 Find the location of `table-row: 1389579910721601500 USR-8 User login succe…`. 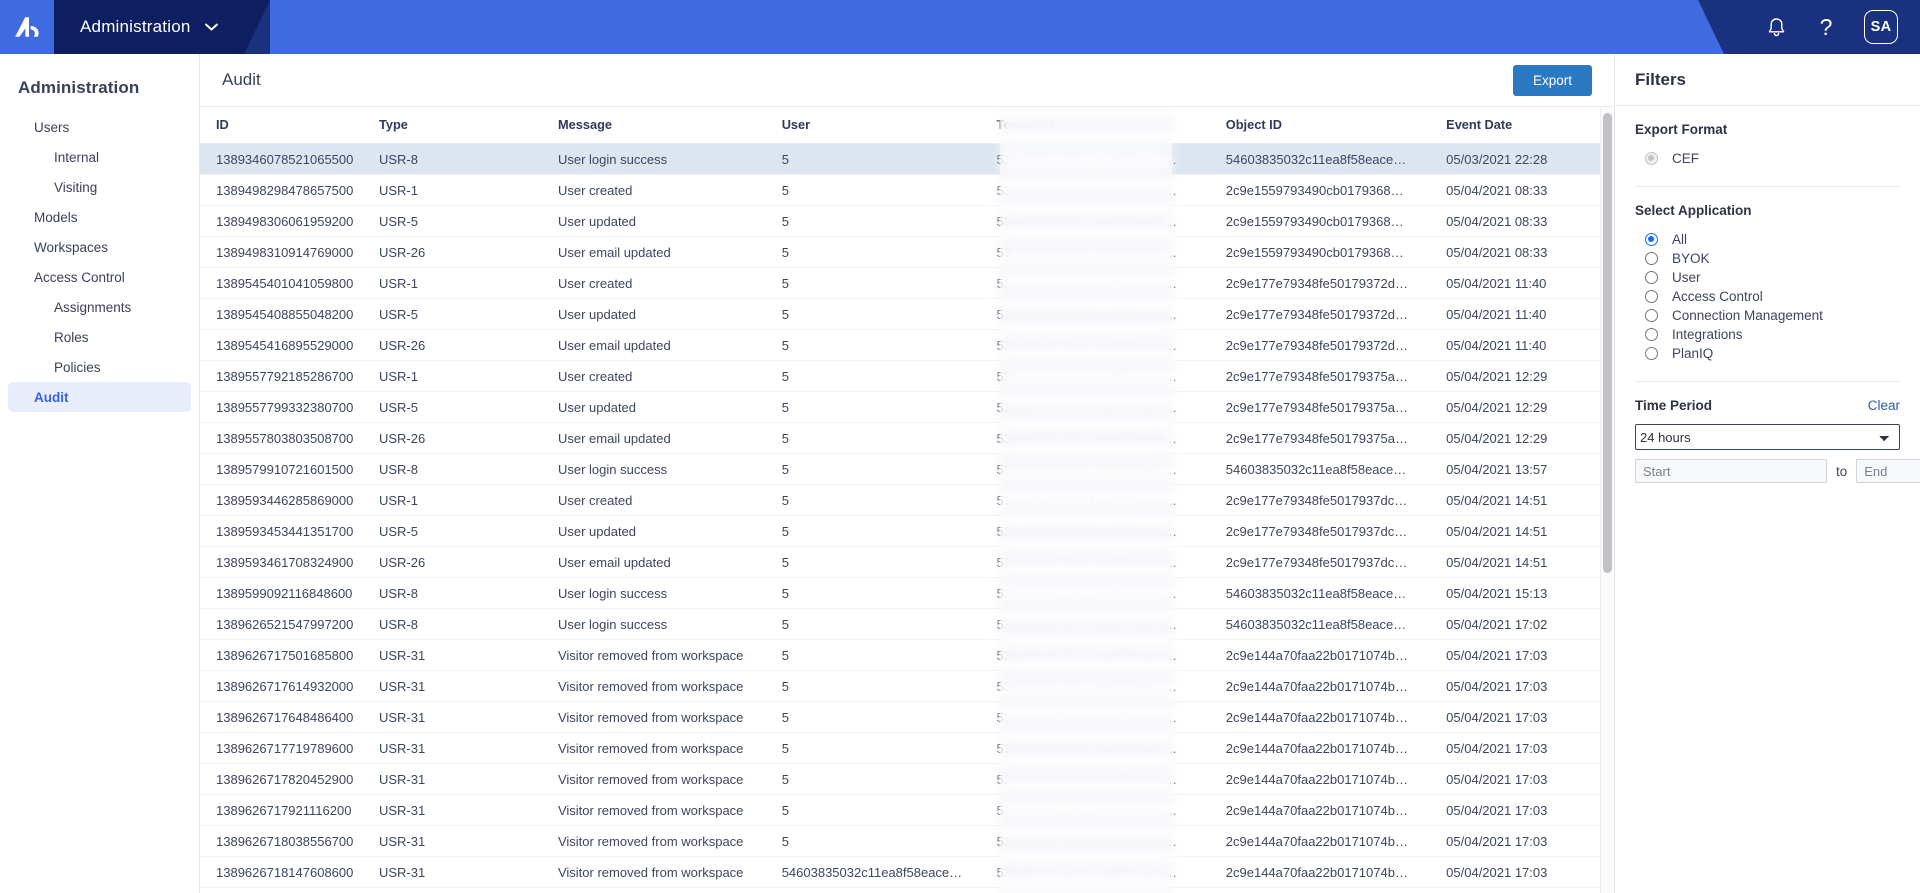

table-row: 1389579910721601500 USR-8 User login succe… is located at coordinates (907, 469).